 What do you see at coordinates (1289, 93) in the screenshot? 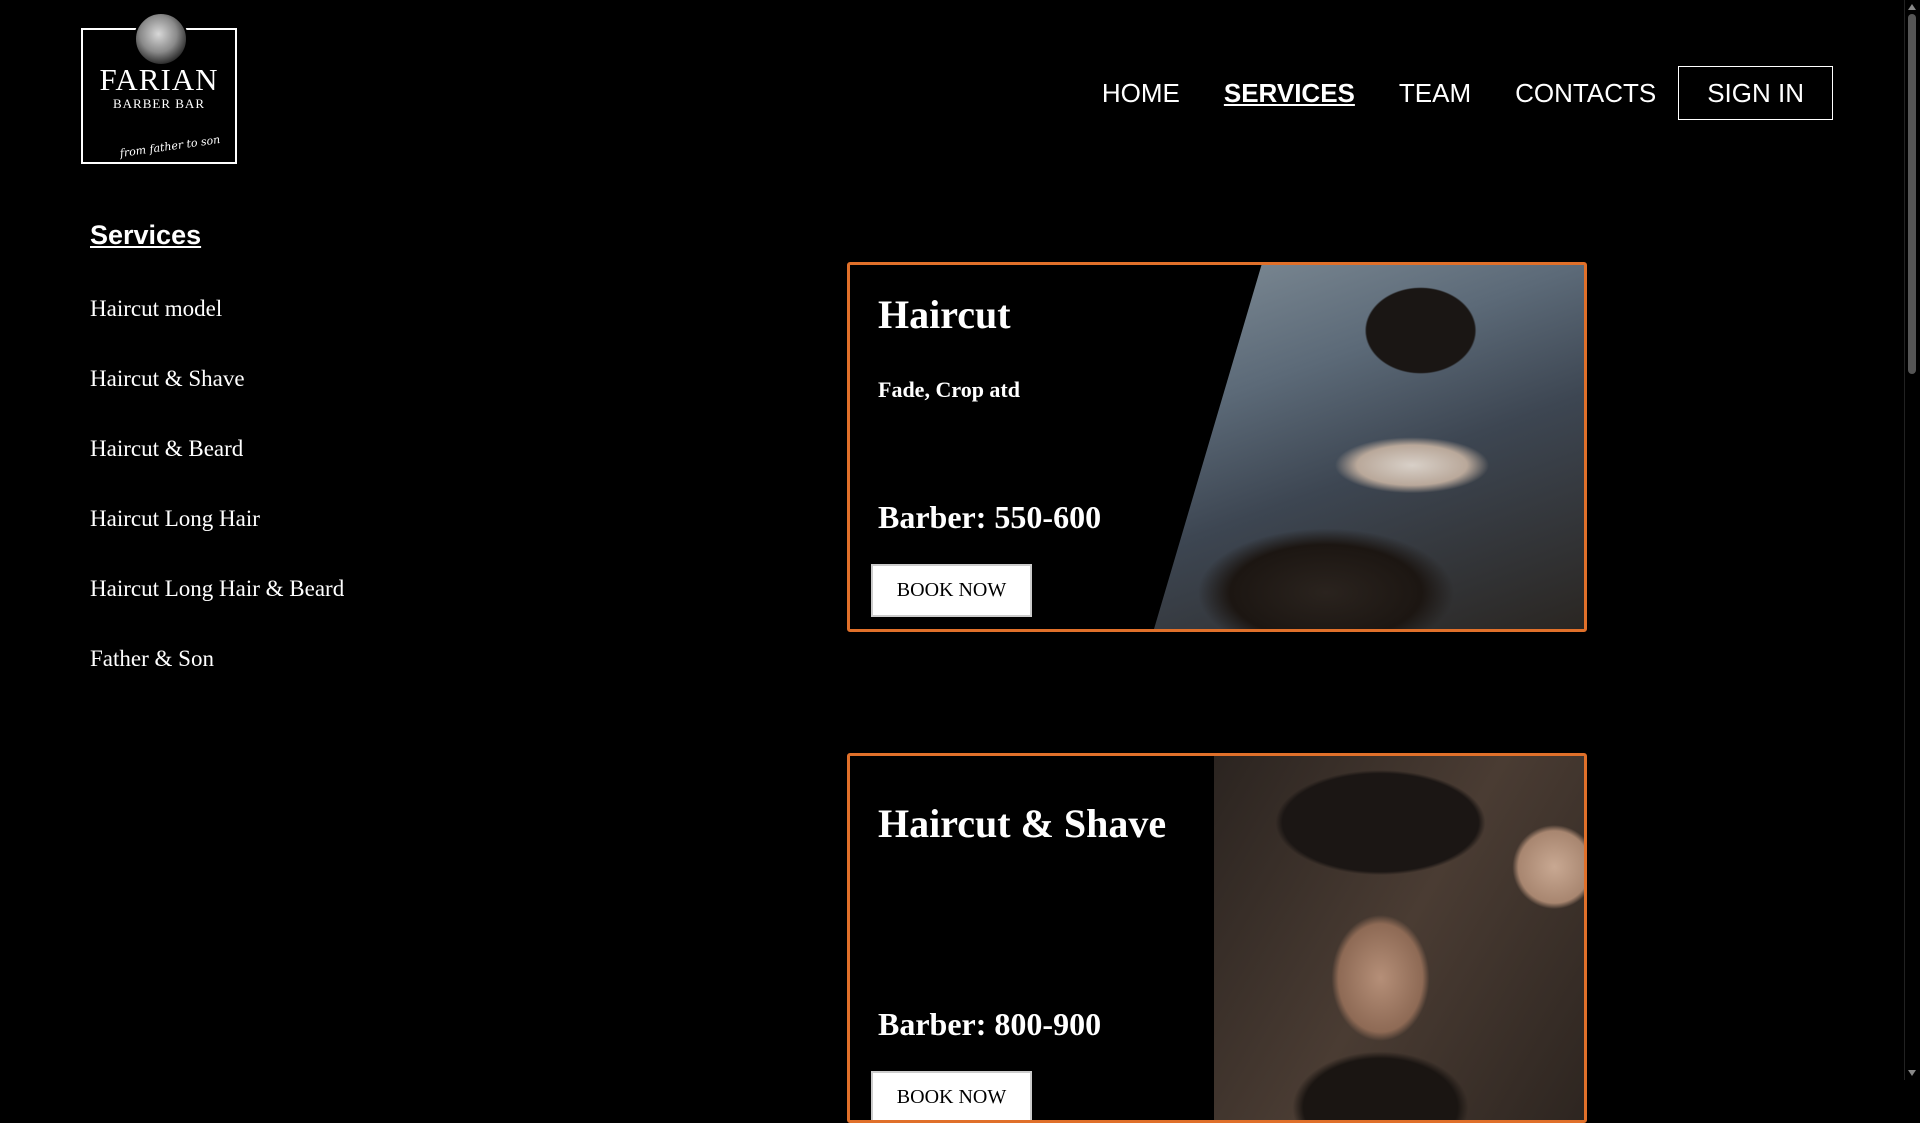
I see `nav-services: SERVICES` at bounding box center [1289, 93].